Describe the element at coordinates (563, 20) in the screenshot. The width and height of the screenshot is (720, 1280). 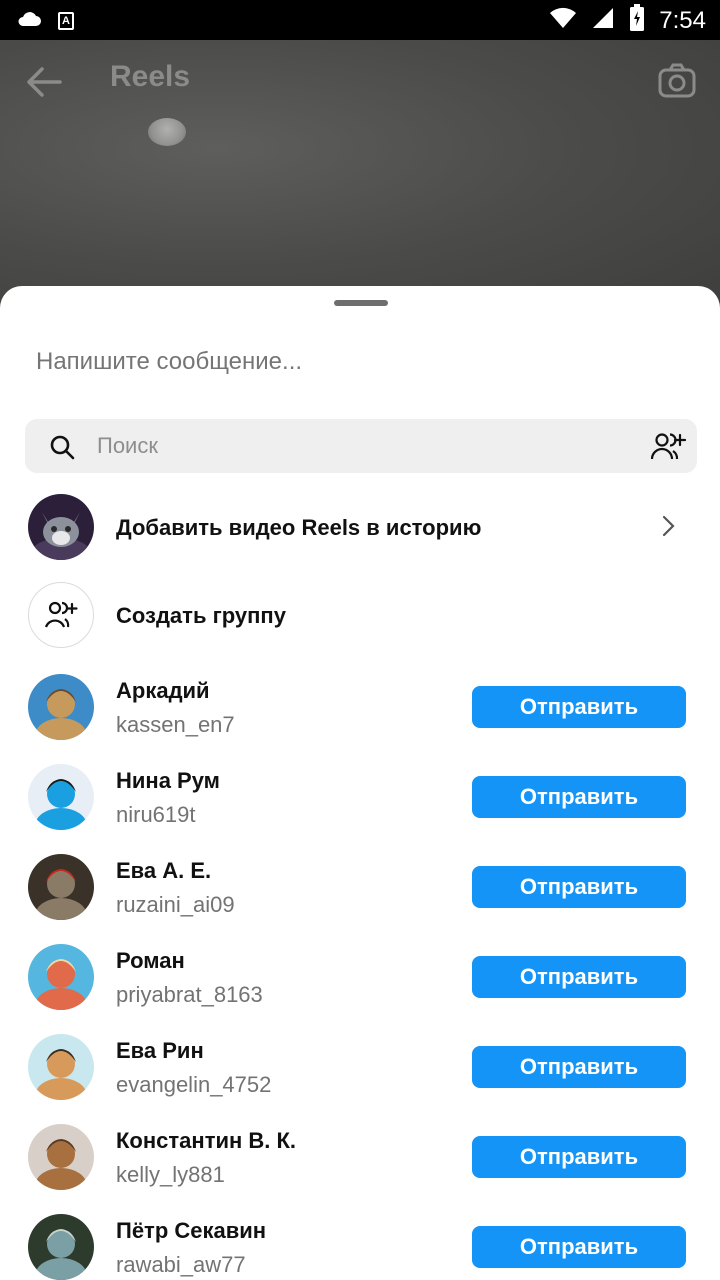
I see `wifi-icon` at that location.